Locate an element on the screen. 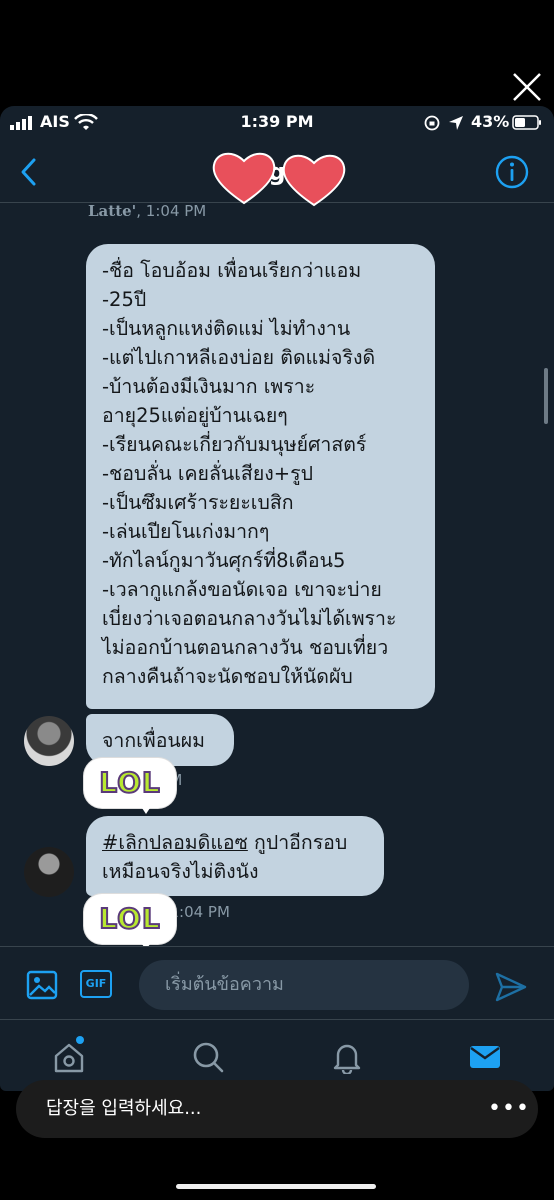  send-icon is located at coordinates (511, 987).